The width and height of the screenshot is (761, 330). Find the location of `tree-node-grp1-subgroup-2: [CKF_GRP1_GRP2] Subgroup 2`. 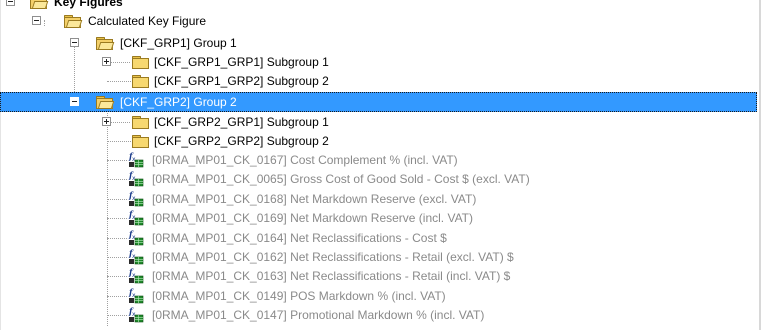

tree-node-grp1-subgroup-2: [CKF_GRP1_GRP2] Subgroup 2 is located at coordinates (378, 81).